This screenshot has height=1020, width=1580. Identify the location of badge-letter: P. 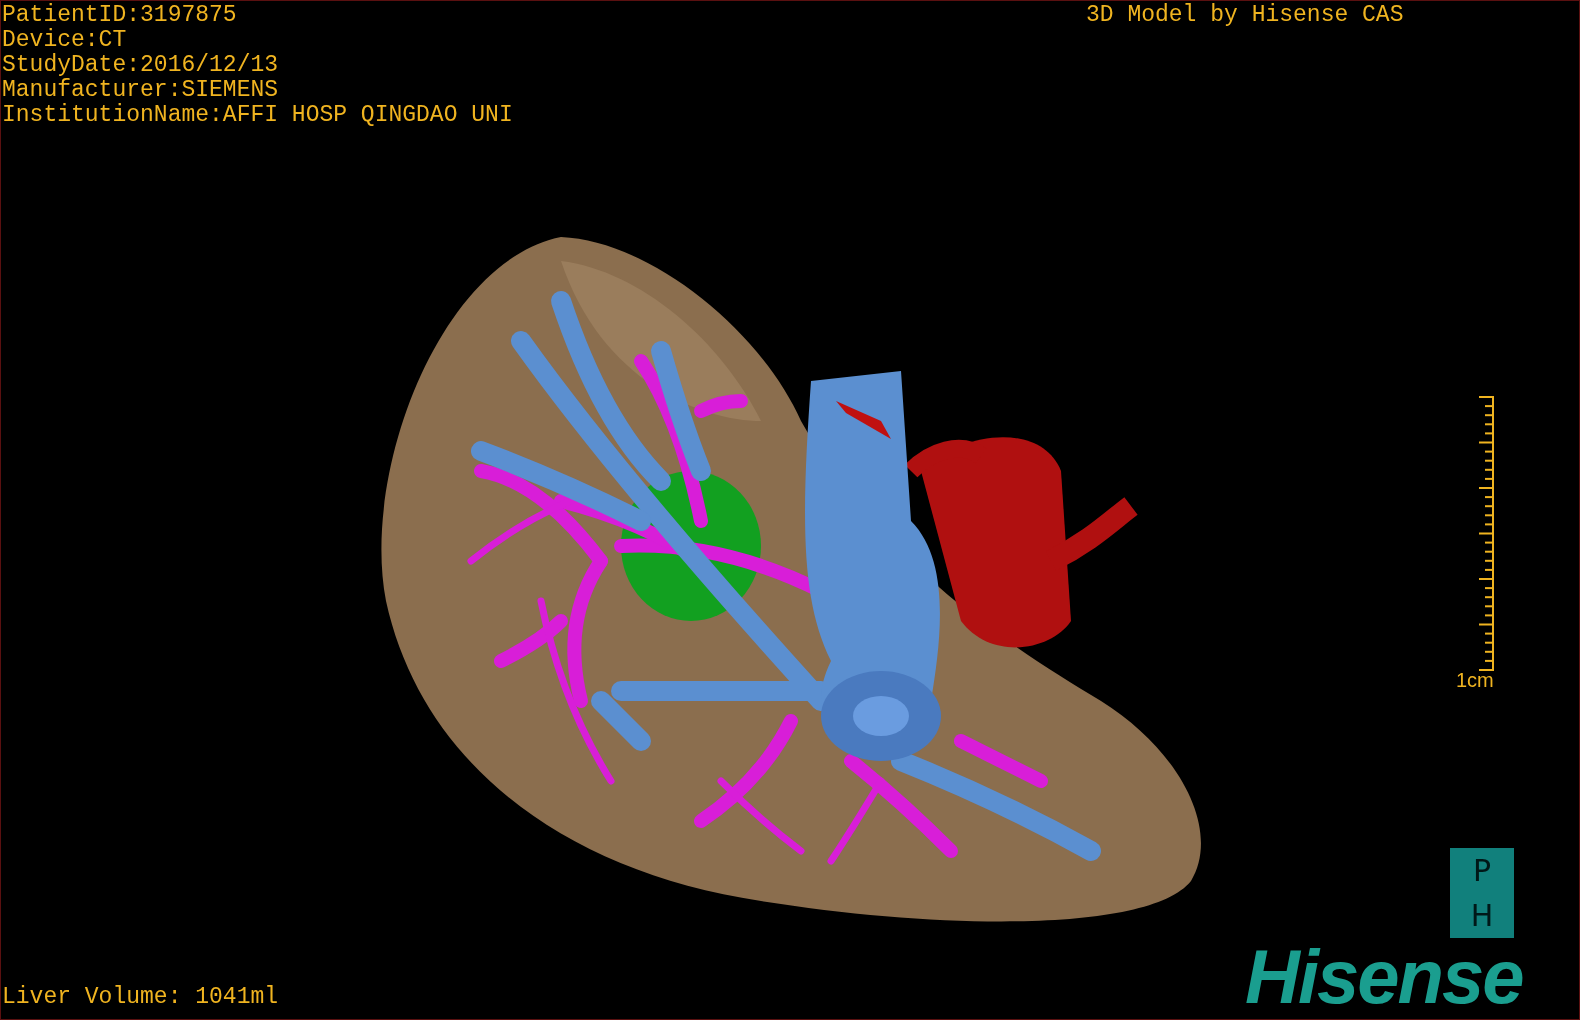
(1482, 870).